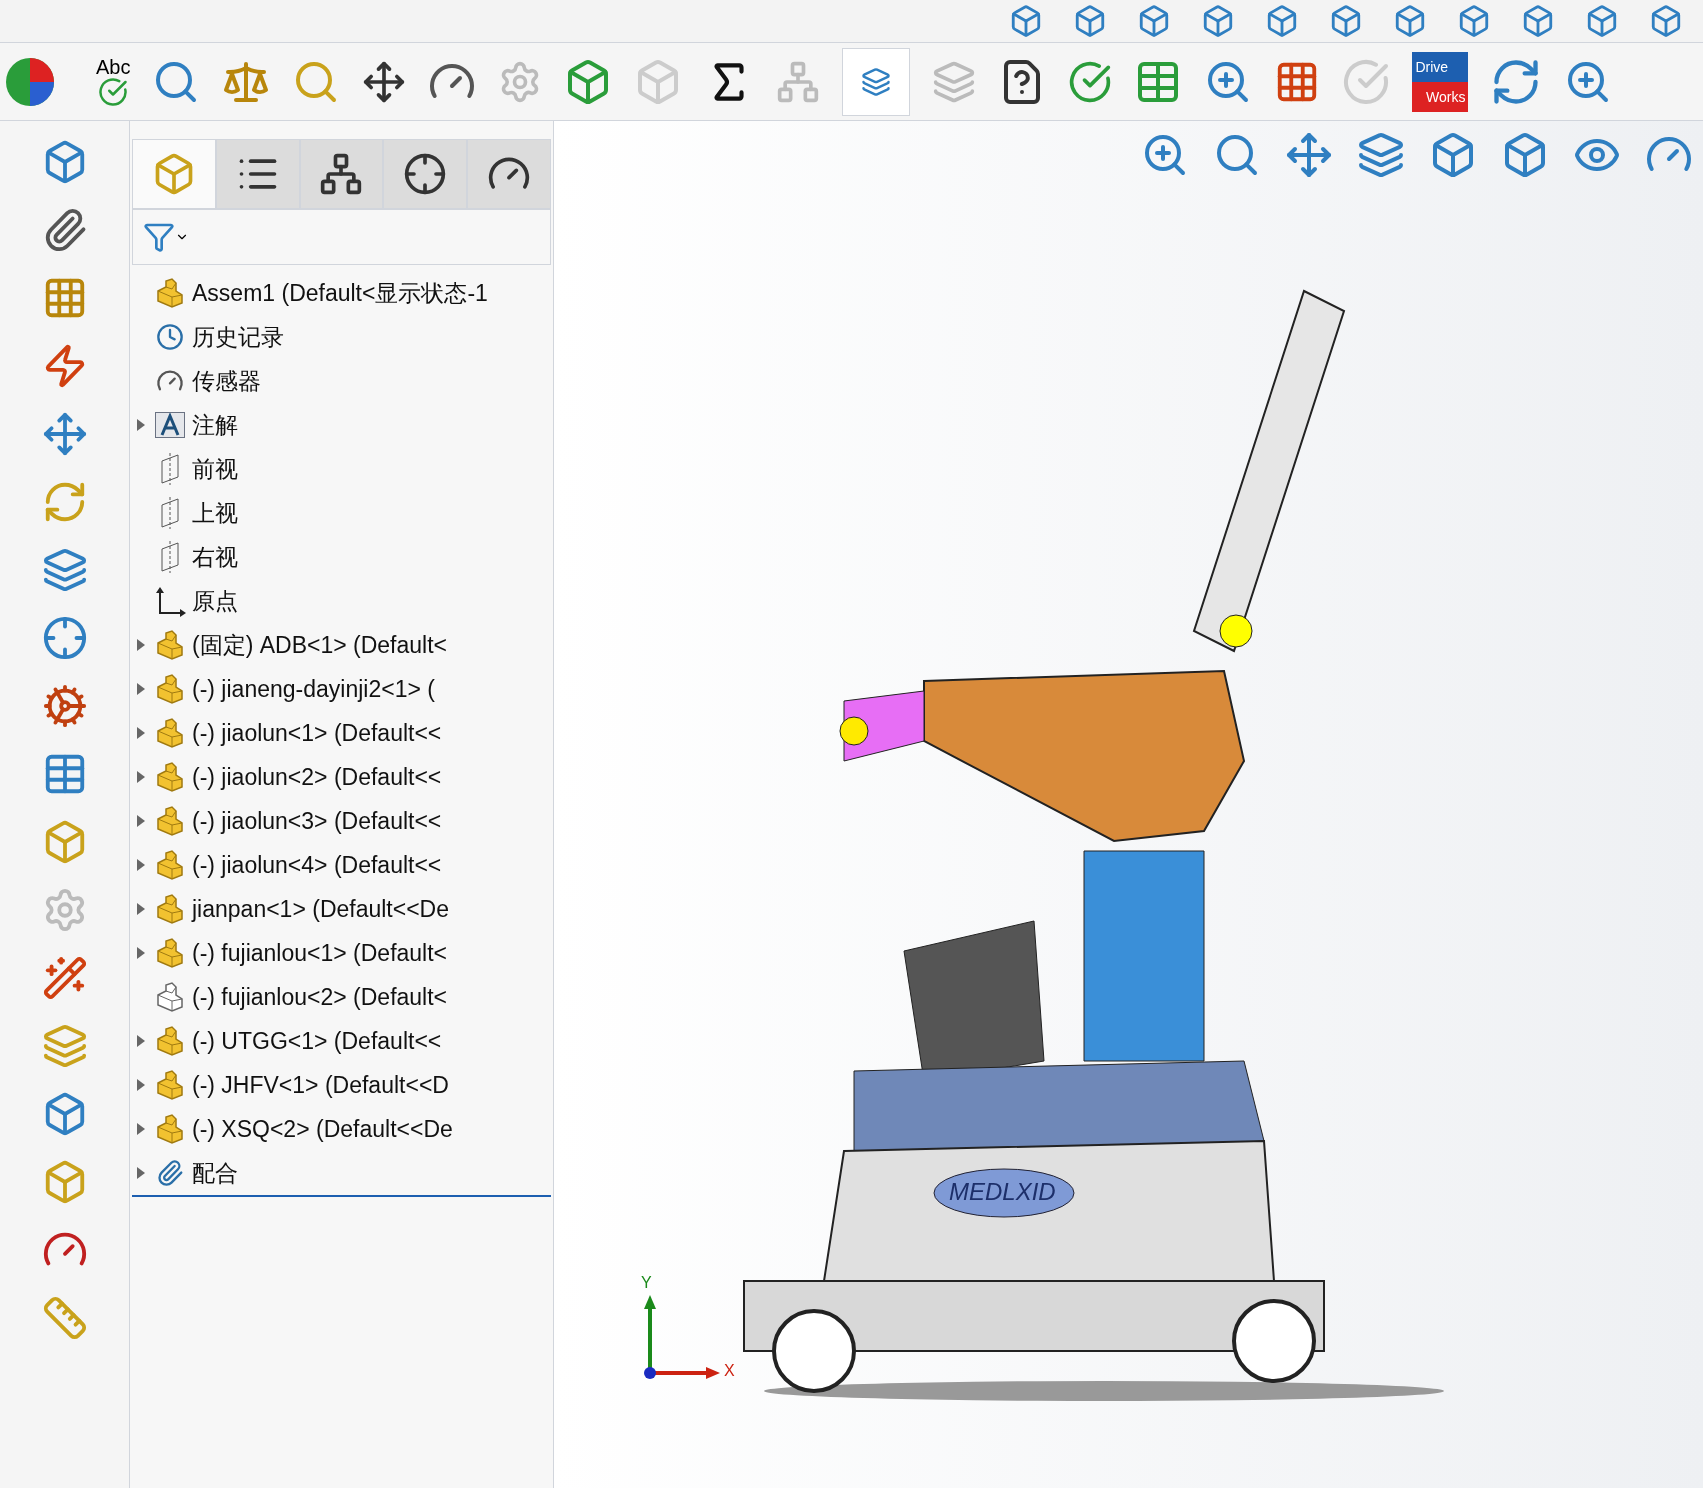 The image size is (1703, 1488). What do you see at coordinates (317, 865) in the screenshot?
I see `tree-item: (-) jiaolun<4> (Default<<` at bounding box center [317, 865].